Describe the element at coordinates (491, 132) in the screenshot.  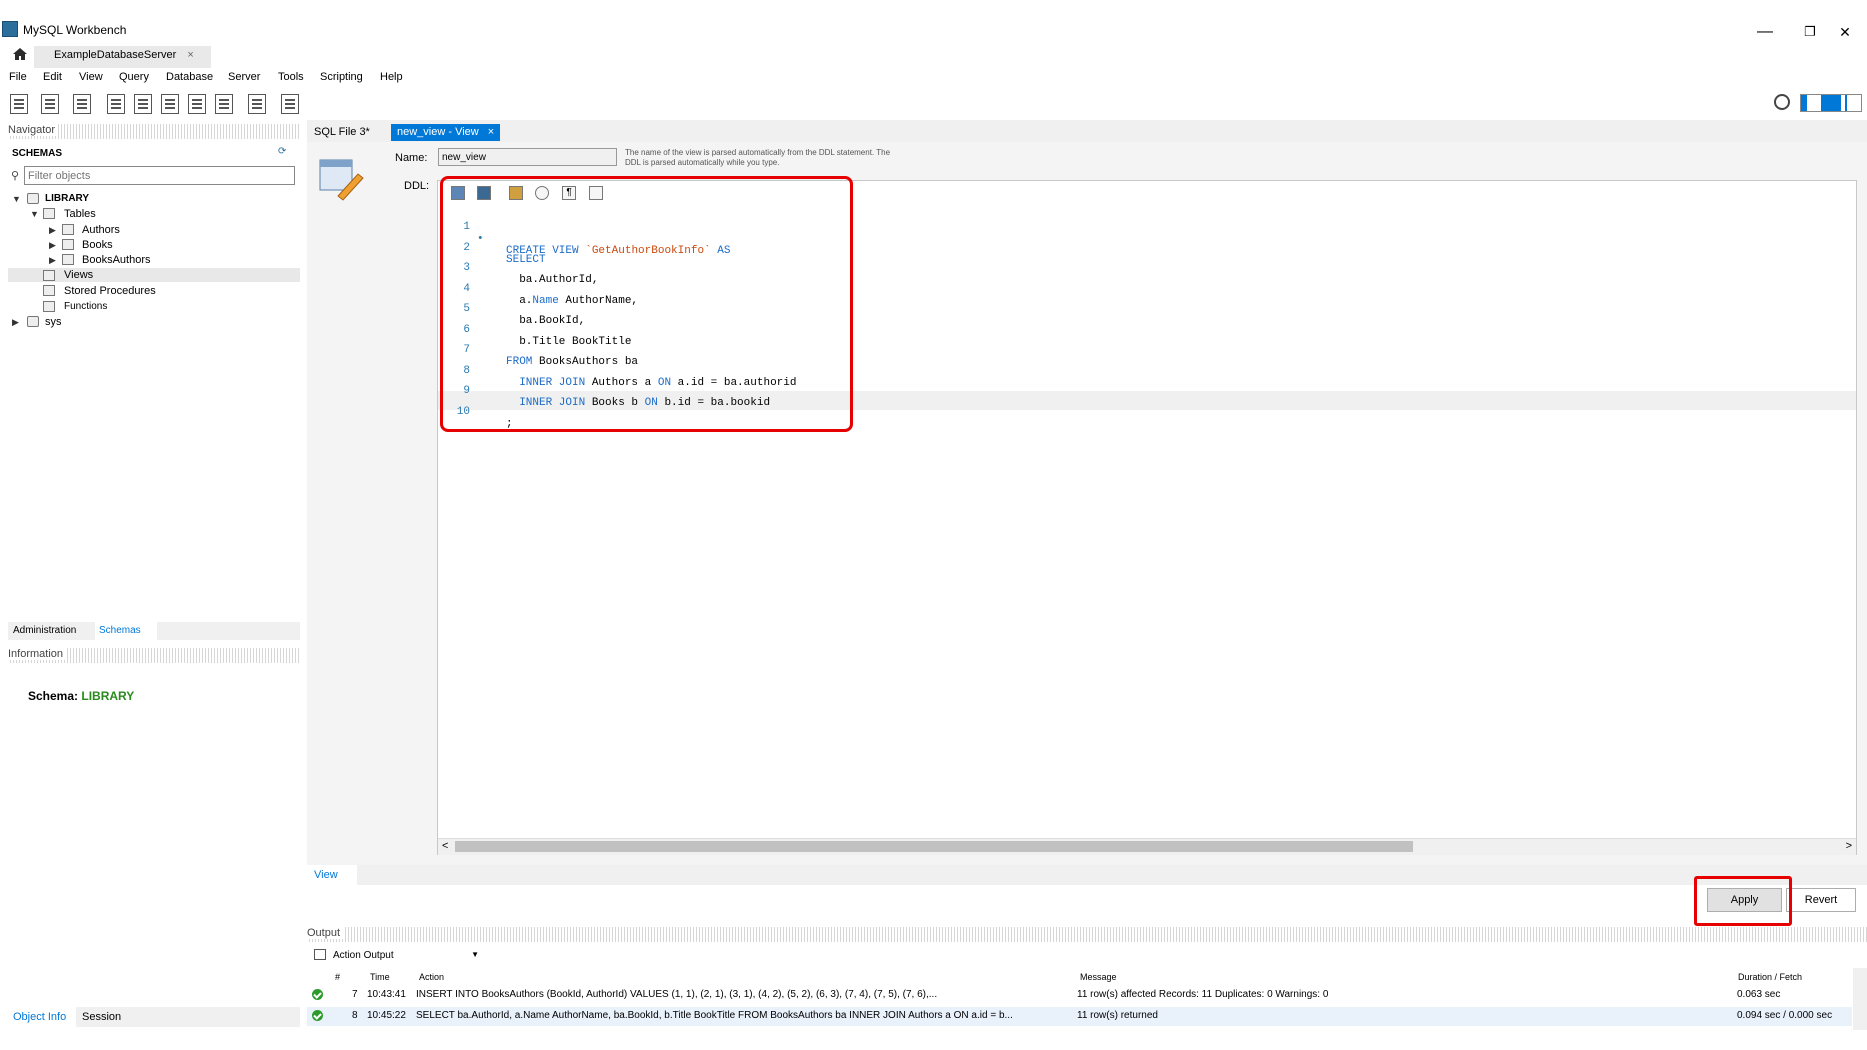
I see `tab-close-icon: ×` at that location.